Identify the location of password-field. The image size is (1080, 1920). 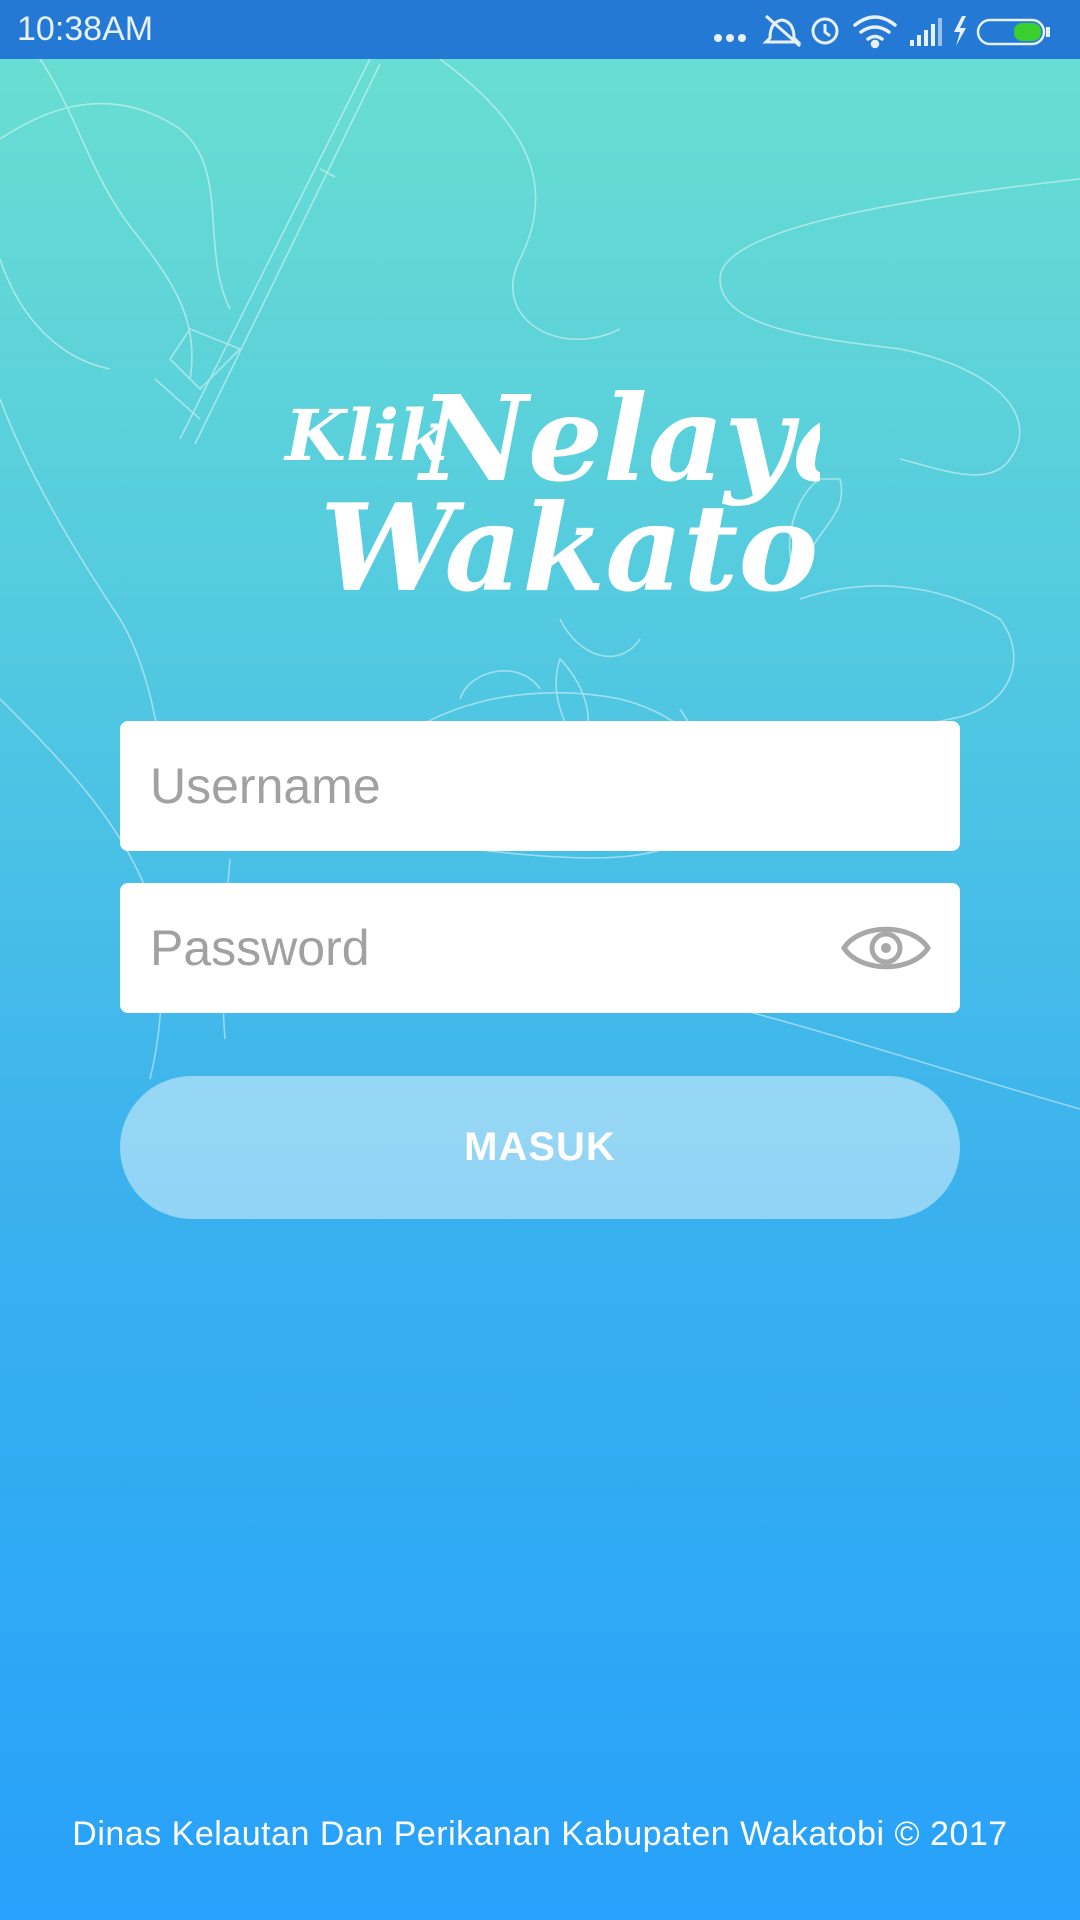
(540, 948).